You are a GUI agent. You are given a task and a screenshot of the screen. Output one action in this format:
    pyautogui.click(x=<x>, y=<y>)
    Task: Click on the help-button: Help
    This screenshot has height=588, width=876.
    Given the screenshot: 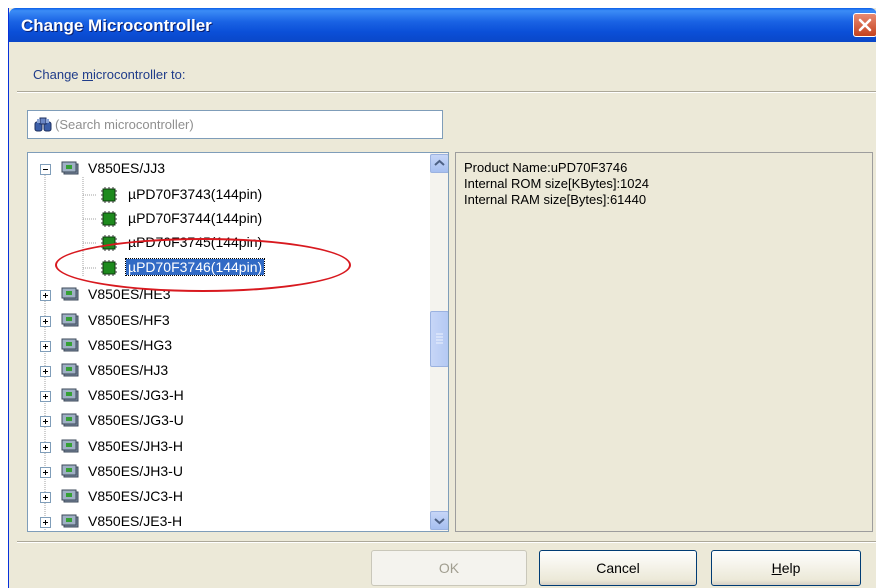 What is the action you would take?
    pyautogui.click(x=786, y=568)
    